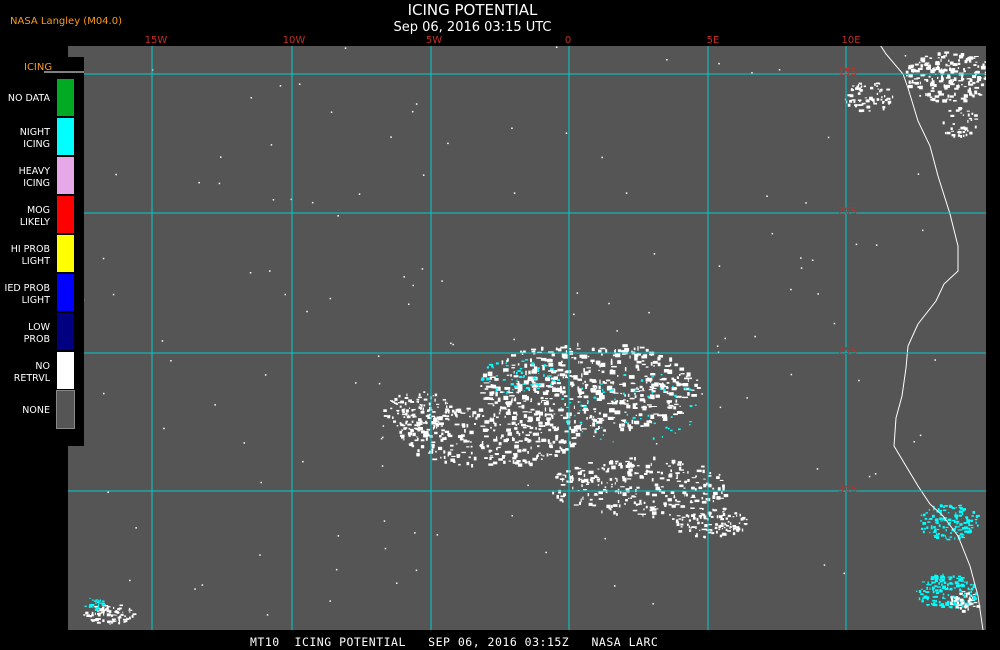 This screenshot has height=650, width=1000. What do you see at coordinates (65, 253) in the screenshot?
I see `legend-swatch` at bounding box center [65, 253].